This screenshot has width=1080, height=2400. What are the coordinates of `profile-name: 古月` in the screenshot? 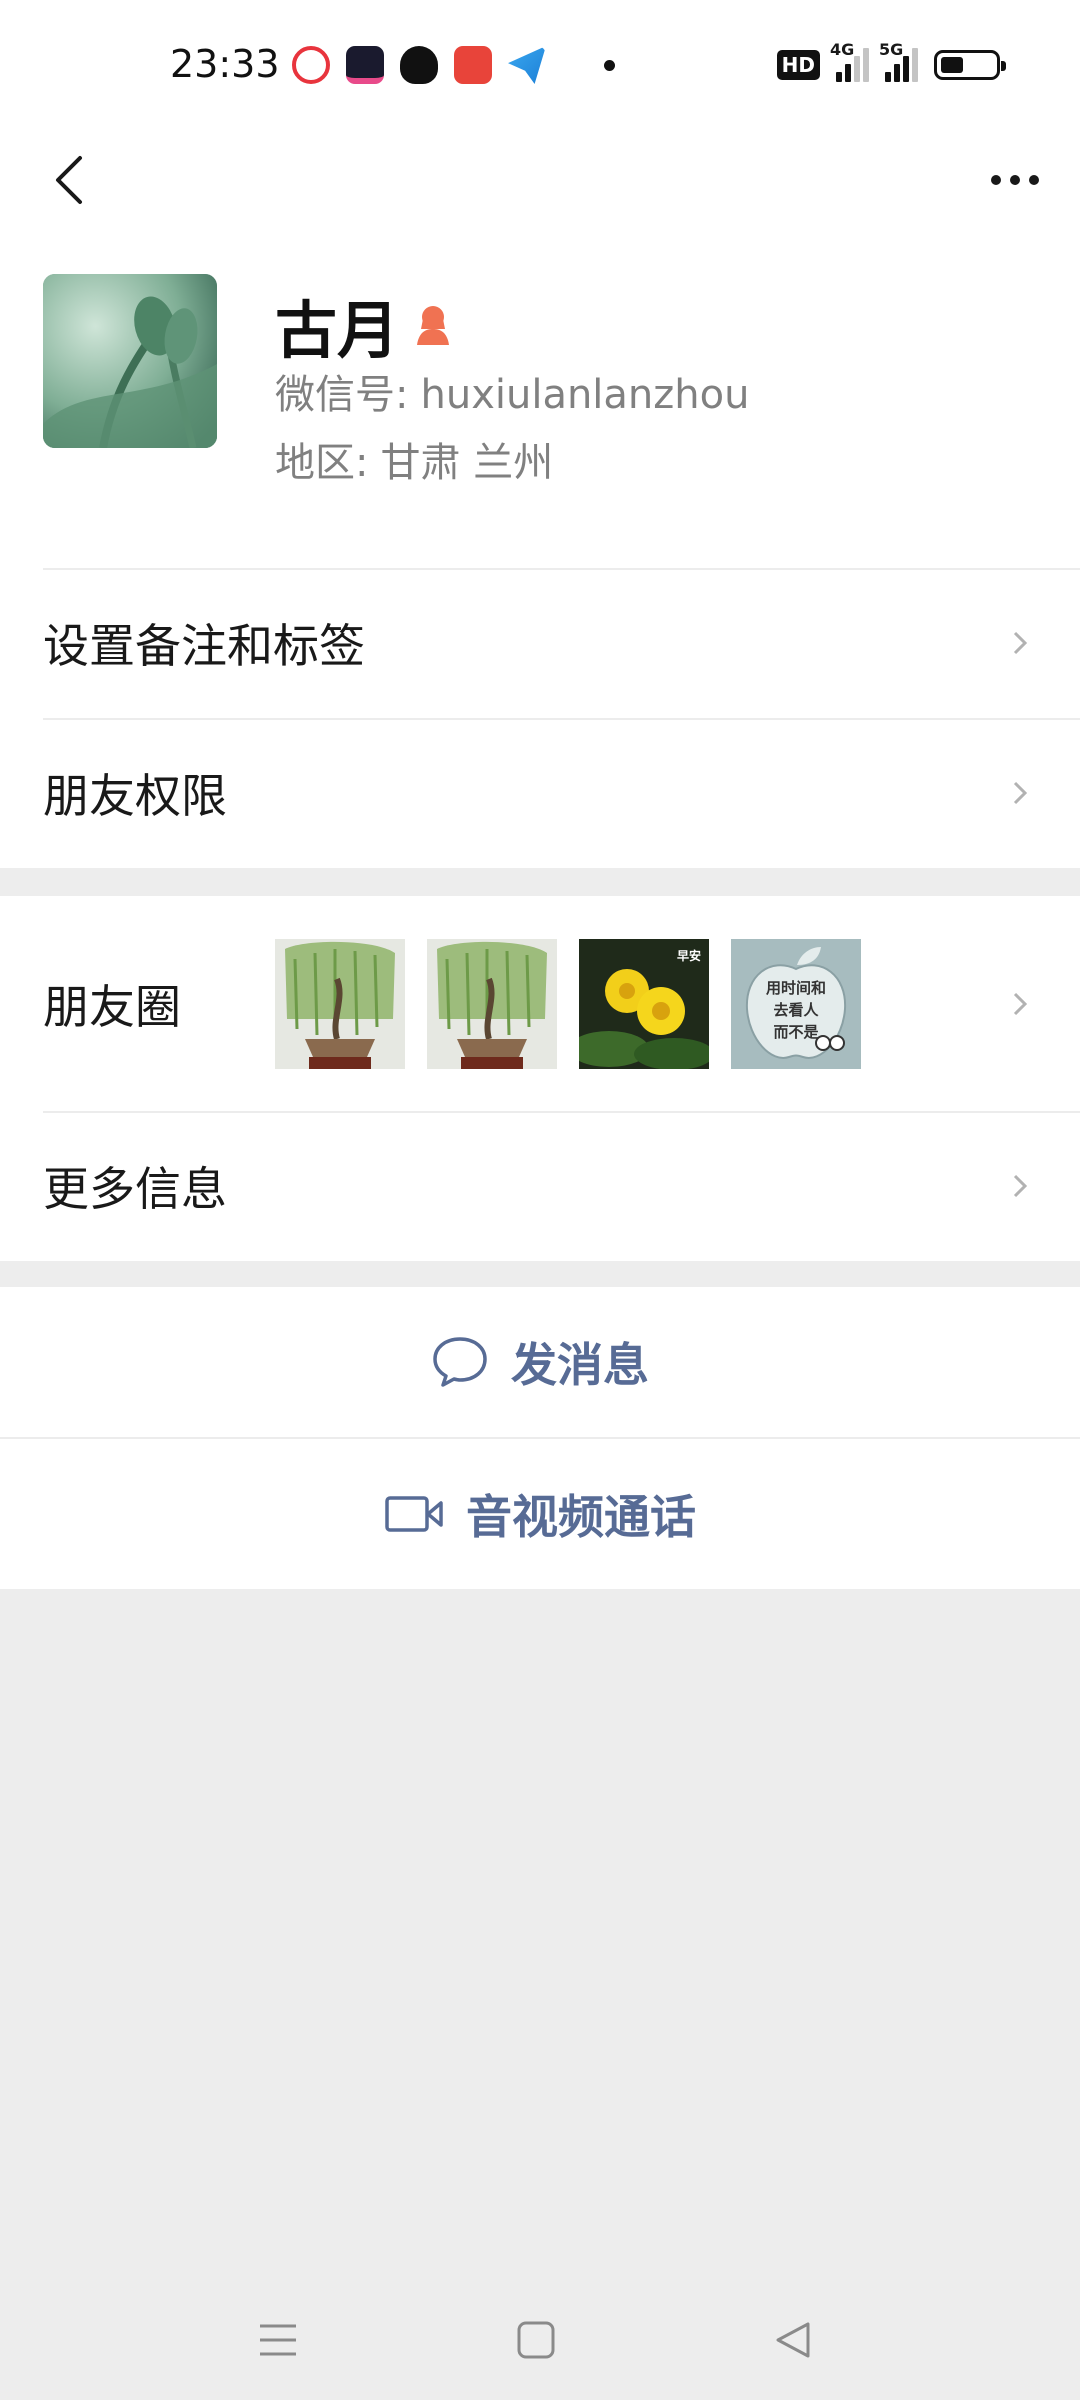 It's located at (337, 330).